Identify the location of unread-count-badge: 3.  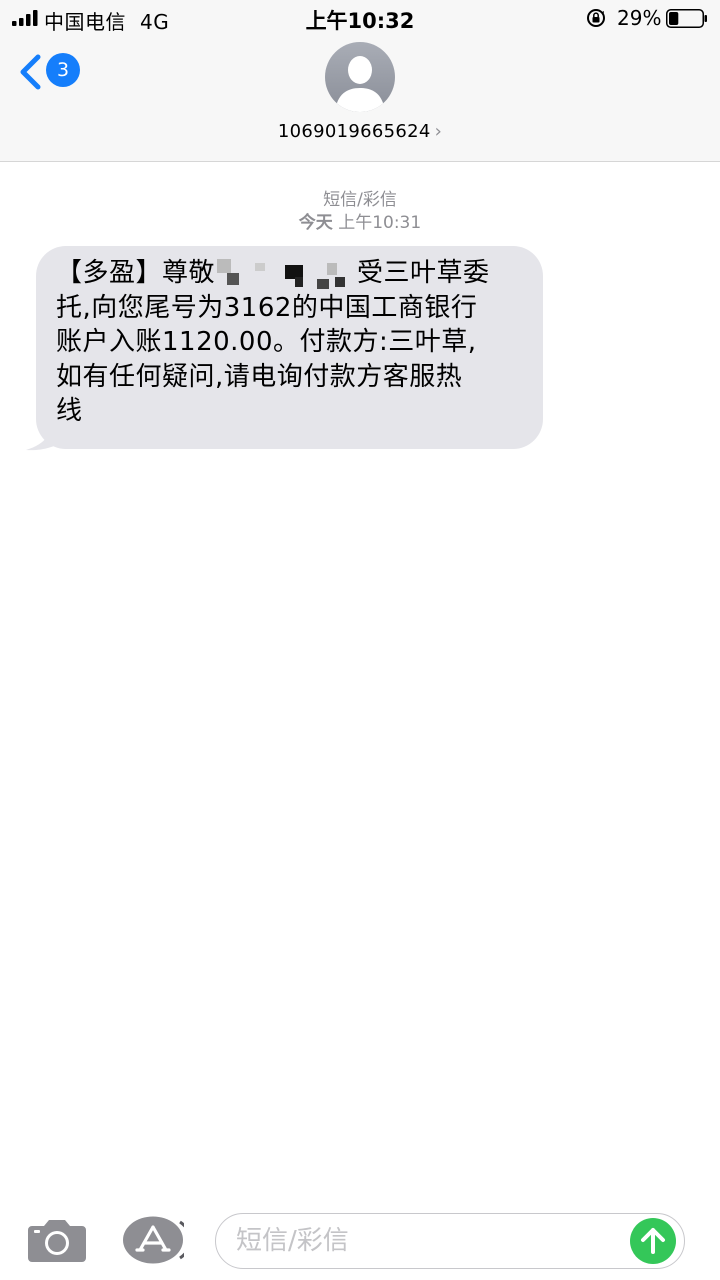
(63, 70).